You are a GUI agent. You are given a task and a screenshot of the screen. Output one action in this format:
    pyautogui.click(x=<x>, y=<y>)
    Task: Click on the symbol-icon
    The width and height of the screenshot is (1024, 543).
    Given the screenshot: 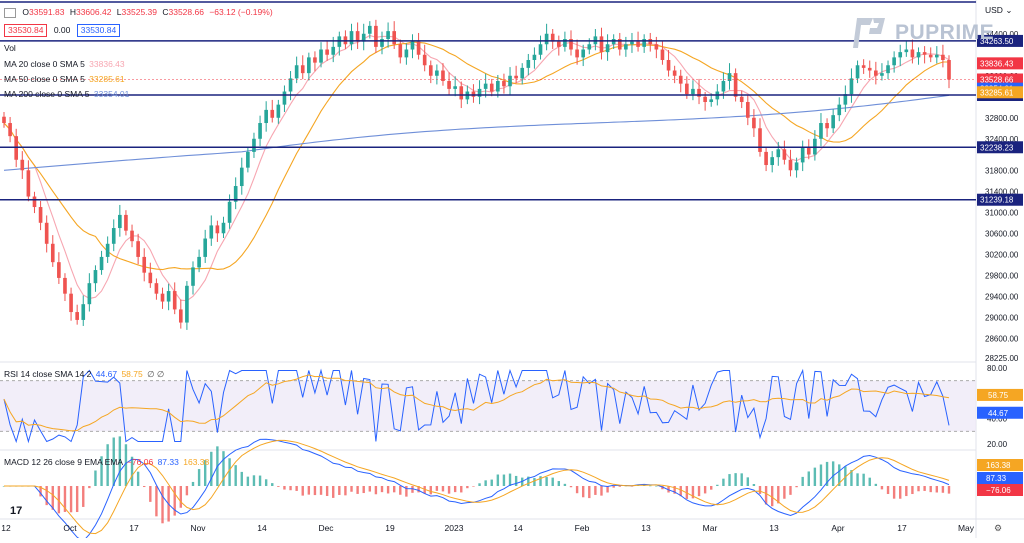 What is the action you would take?
    pyautogui.click(x=10, y=12)
    